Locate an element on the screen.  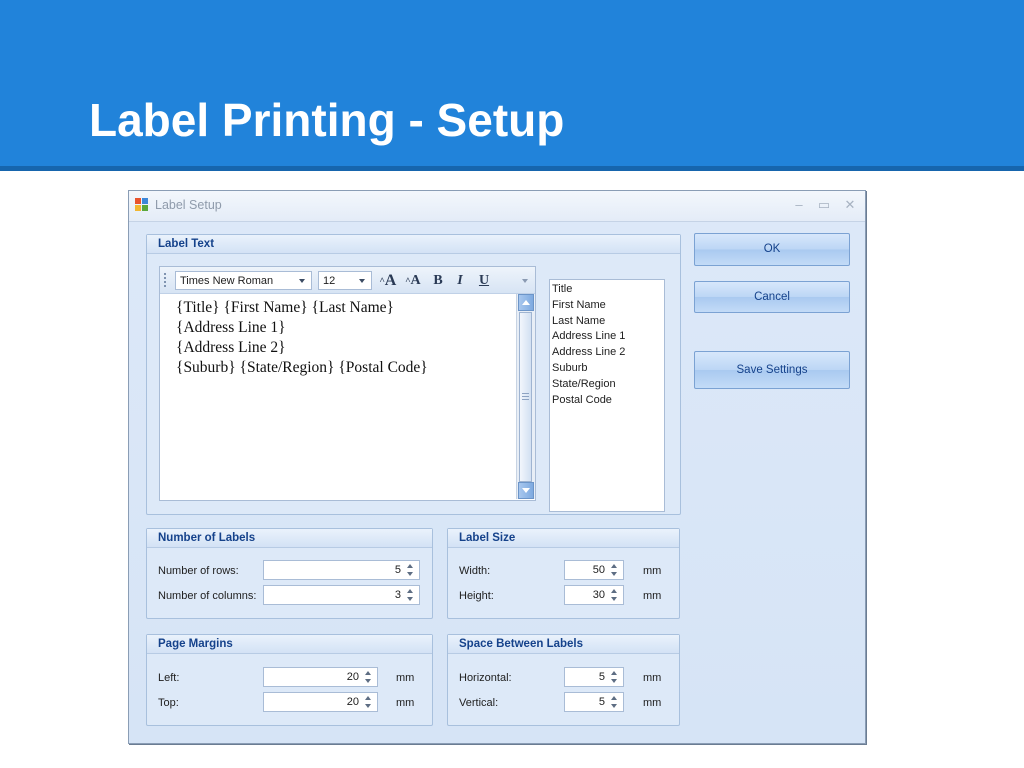
scroll-thumb is located at coordinates (525, 397).